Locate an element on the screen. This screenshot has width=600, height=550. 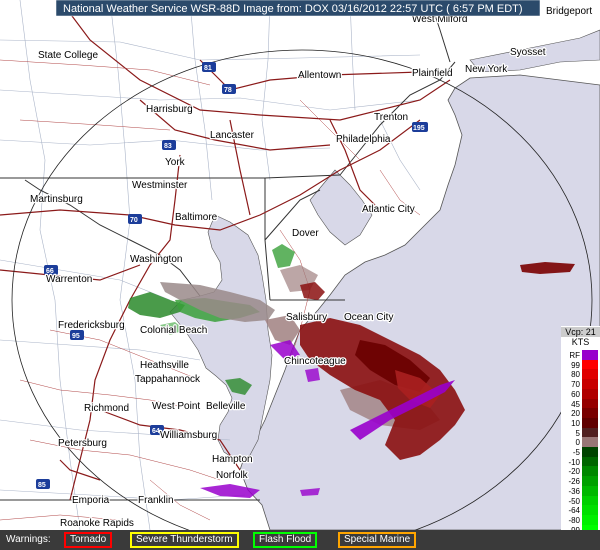
legend-entry: 80 is located at coordinates (580, 374).